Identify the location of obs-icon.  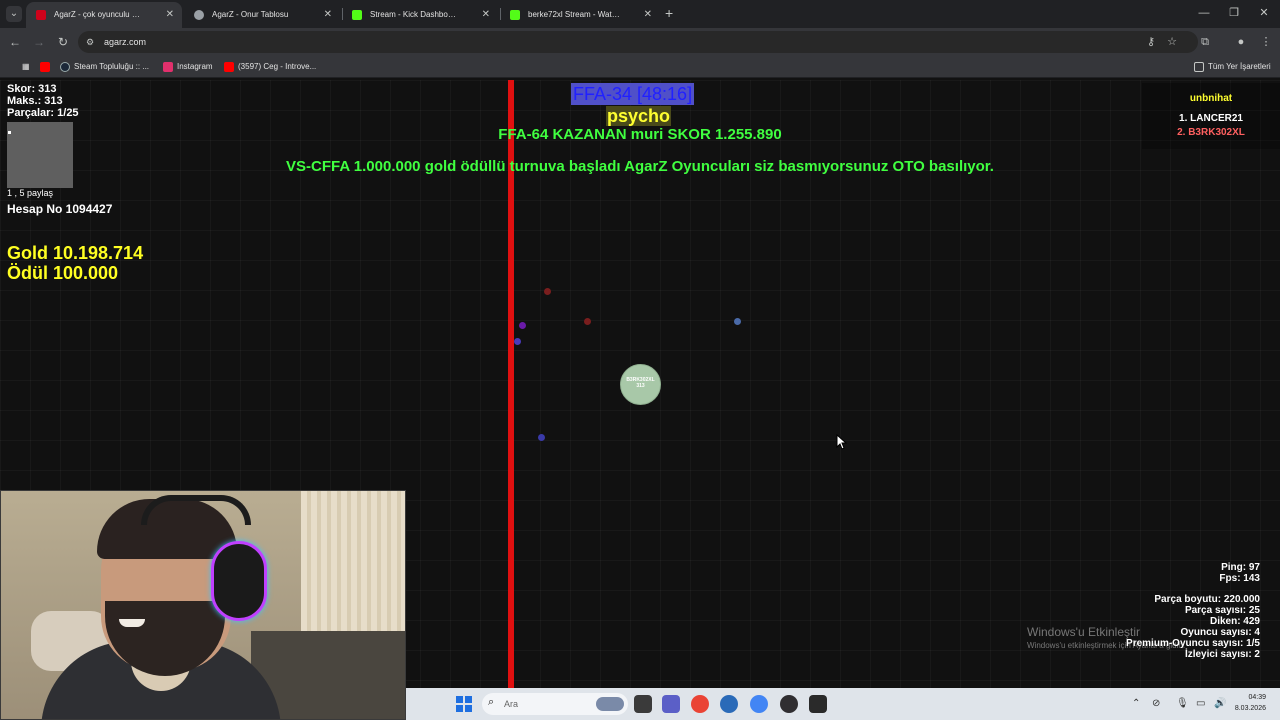
(789, 704).